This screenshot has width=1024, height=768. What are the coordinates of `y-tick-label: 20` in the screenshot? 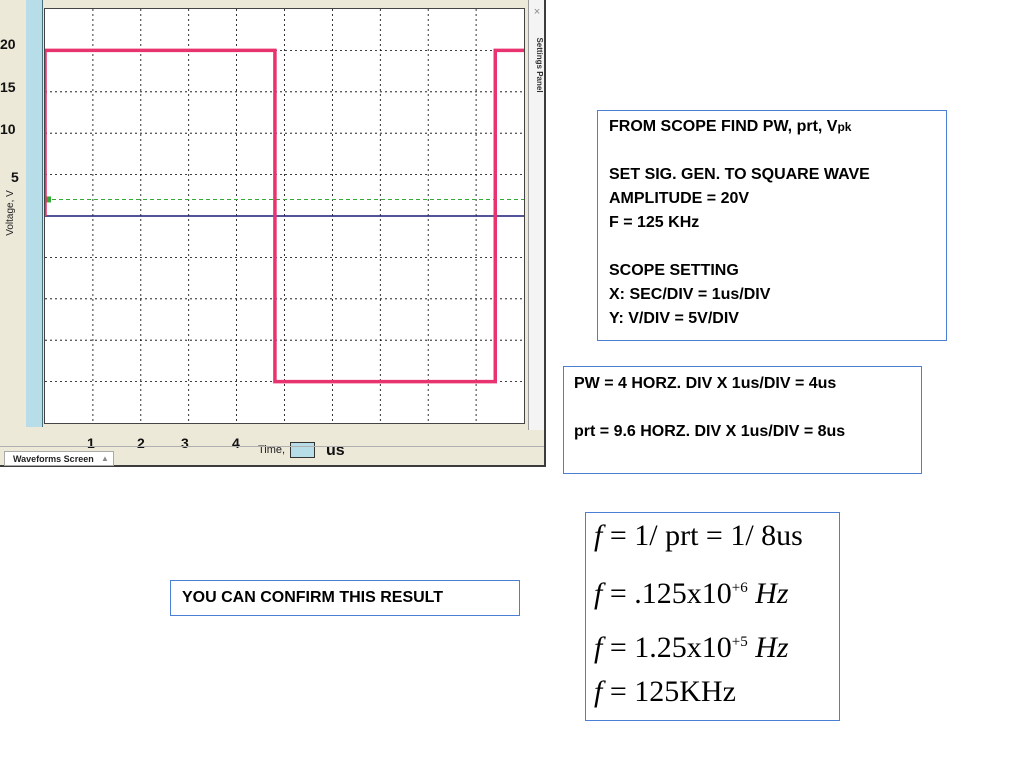 It's located at (8, 44).